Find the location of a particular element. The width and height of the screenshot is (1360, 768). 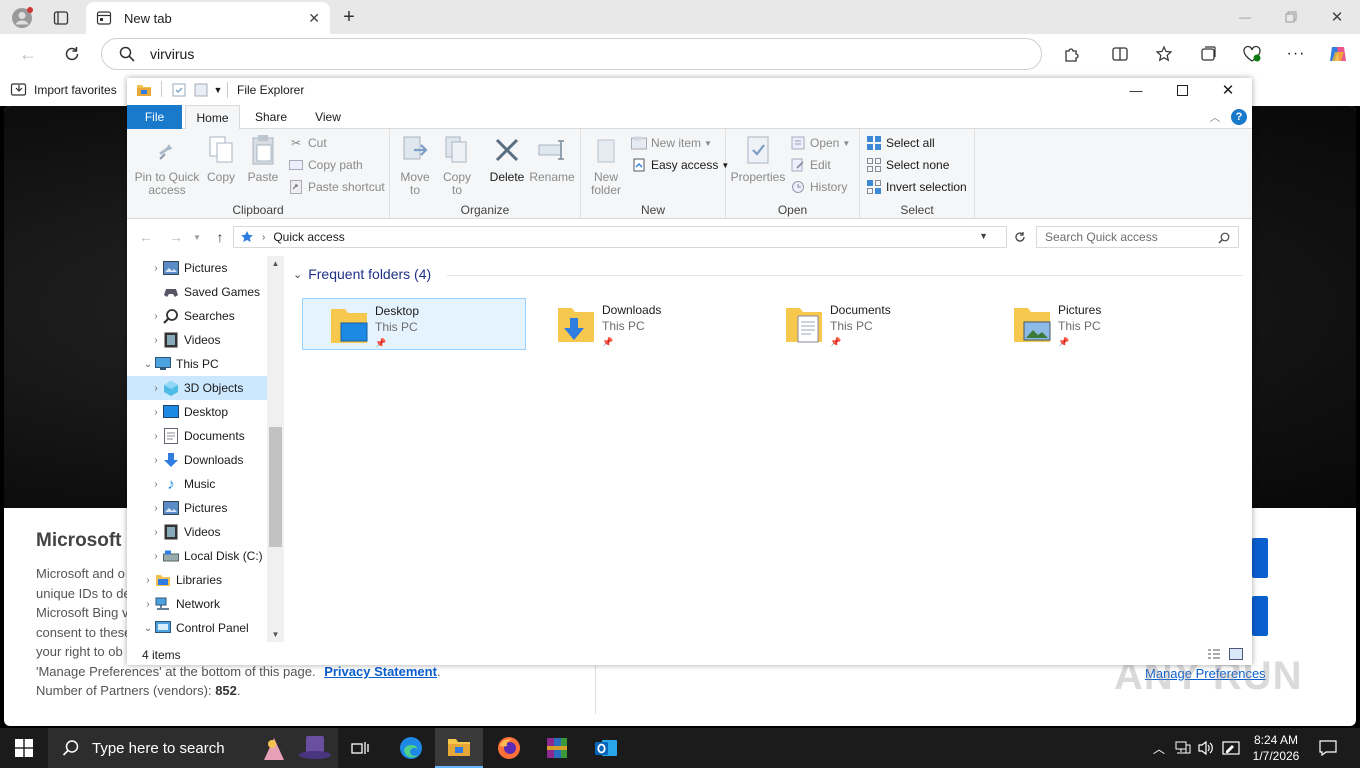

show-hidden-icons-button: ︿ is located at coordinates (1159, 748).